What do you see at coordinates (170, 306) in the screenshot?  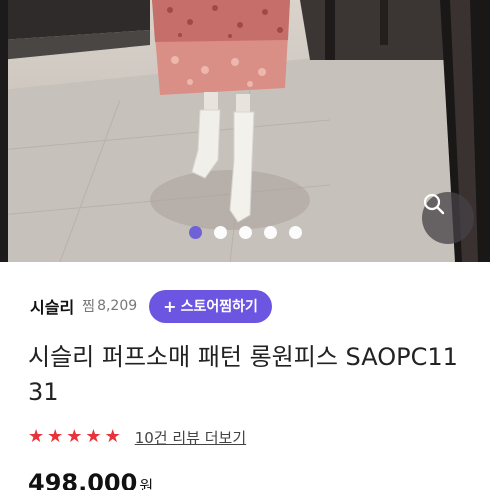 I see `plus-icon: +` at bounding box center [170, 306].